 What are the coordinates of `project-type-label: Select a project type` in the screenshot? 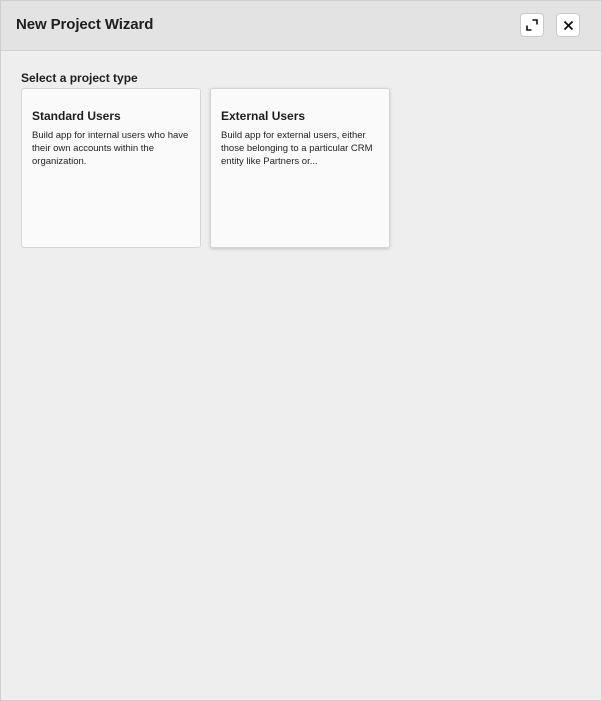 It's located at (79, 78).